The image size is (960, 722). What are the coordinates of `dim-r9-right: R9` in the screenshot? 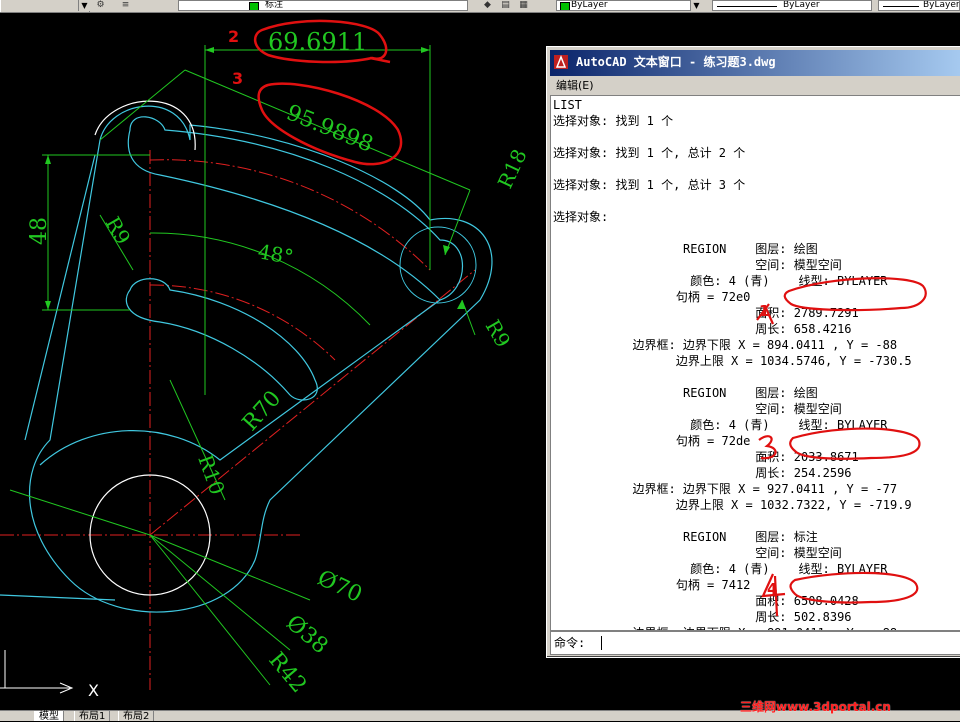 It's located at (498, 334).